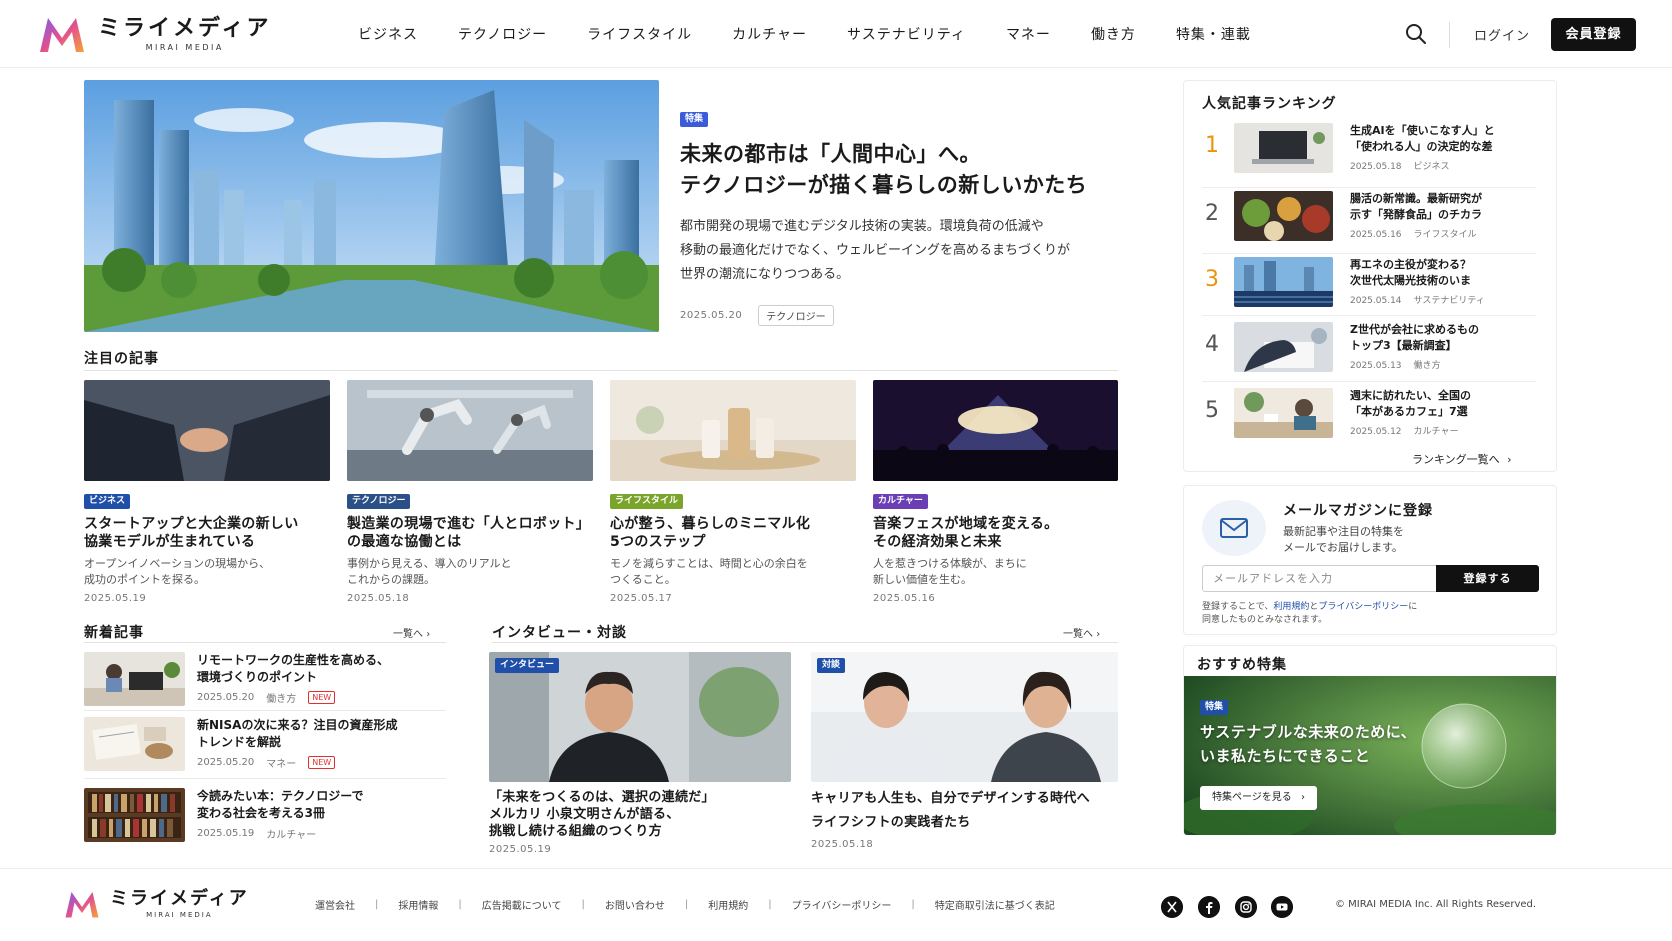 This screenshot has width=1672, height=941. I want to click on featured-title: 心が整う、暮らしのミニマル化 5つのステップ, so click(710, 533).